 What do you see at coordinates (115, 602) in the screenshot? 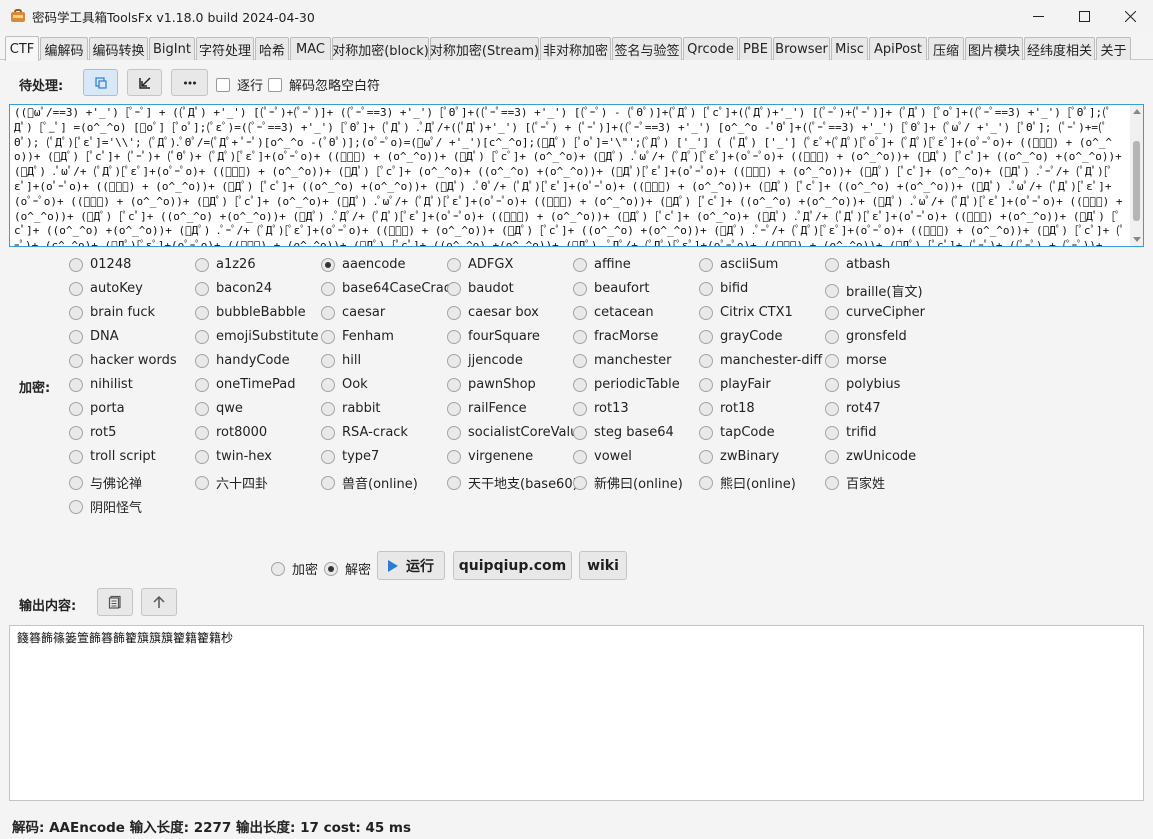
I see `copy-output-button` at bounding box center [115, 602].